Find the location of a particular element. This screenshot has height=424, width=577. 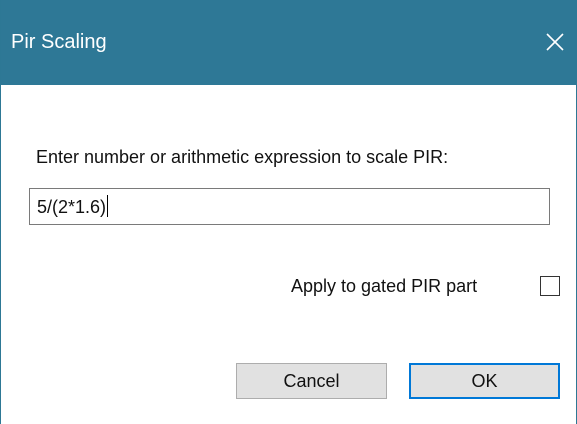

window-title: Pir Scaling is located at coordinates (59, 42).